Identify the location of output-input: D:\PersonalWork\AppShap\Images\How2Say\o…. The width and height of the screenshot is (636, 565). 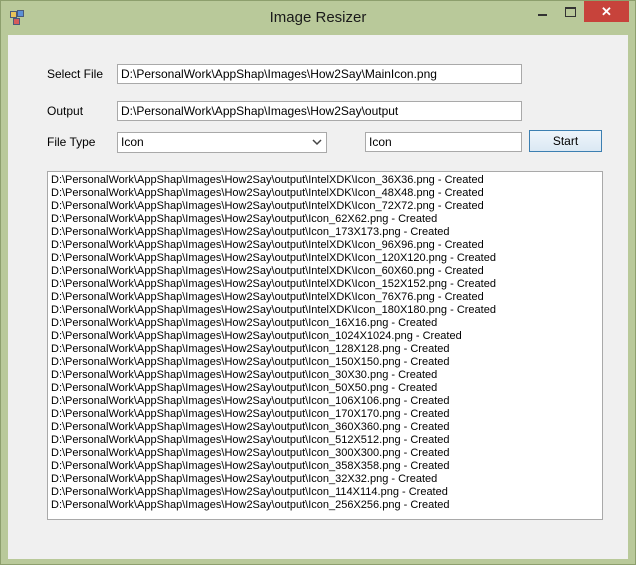
(319, 111).